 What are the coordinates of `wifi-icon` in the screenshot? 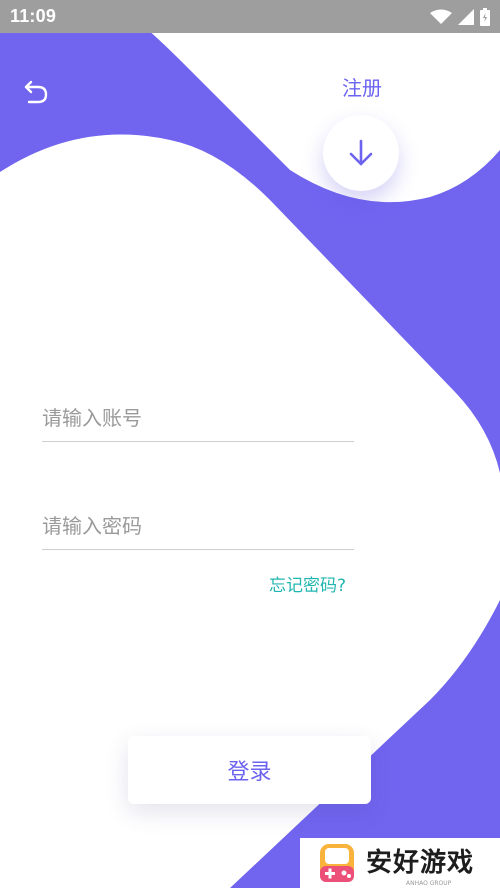 It's located at (441, 16).